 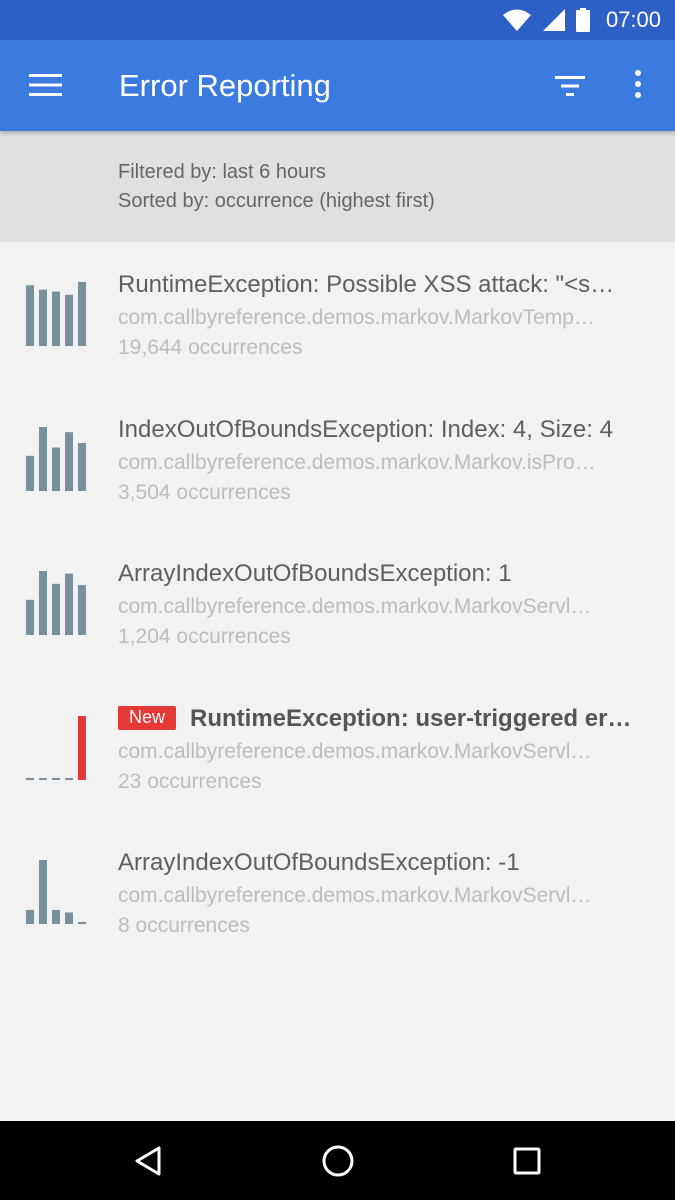 I want to click on new-badge: New, so click(x=147, y=717).